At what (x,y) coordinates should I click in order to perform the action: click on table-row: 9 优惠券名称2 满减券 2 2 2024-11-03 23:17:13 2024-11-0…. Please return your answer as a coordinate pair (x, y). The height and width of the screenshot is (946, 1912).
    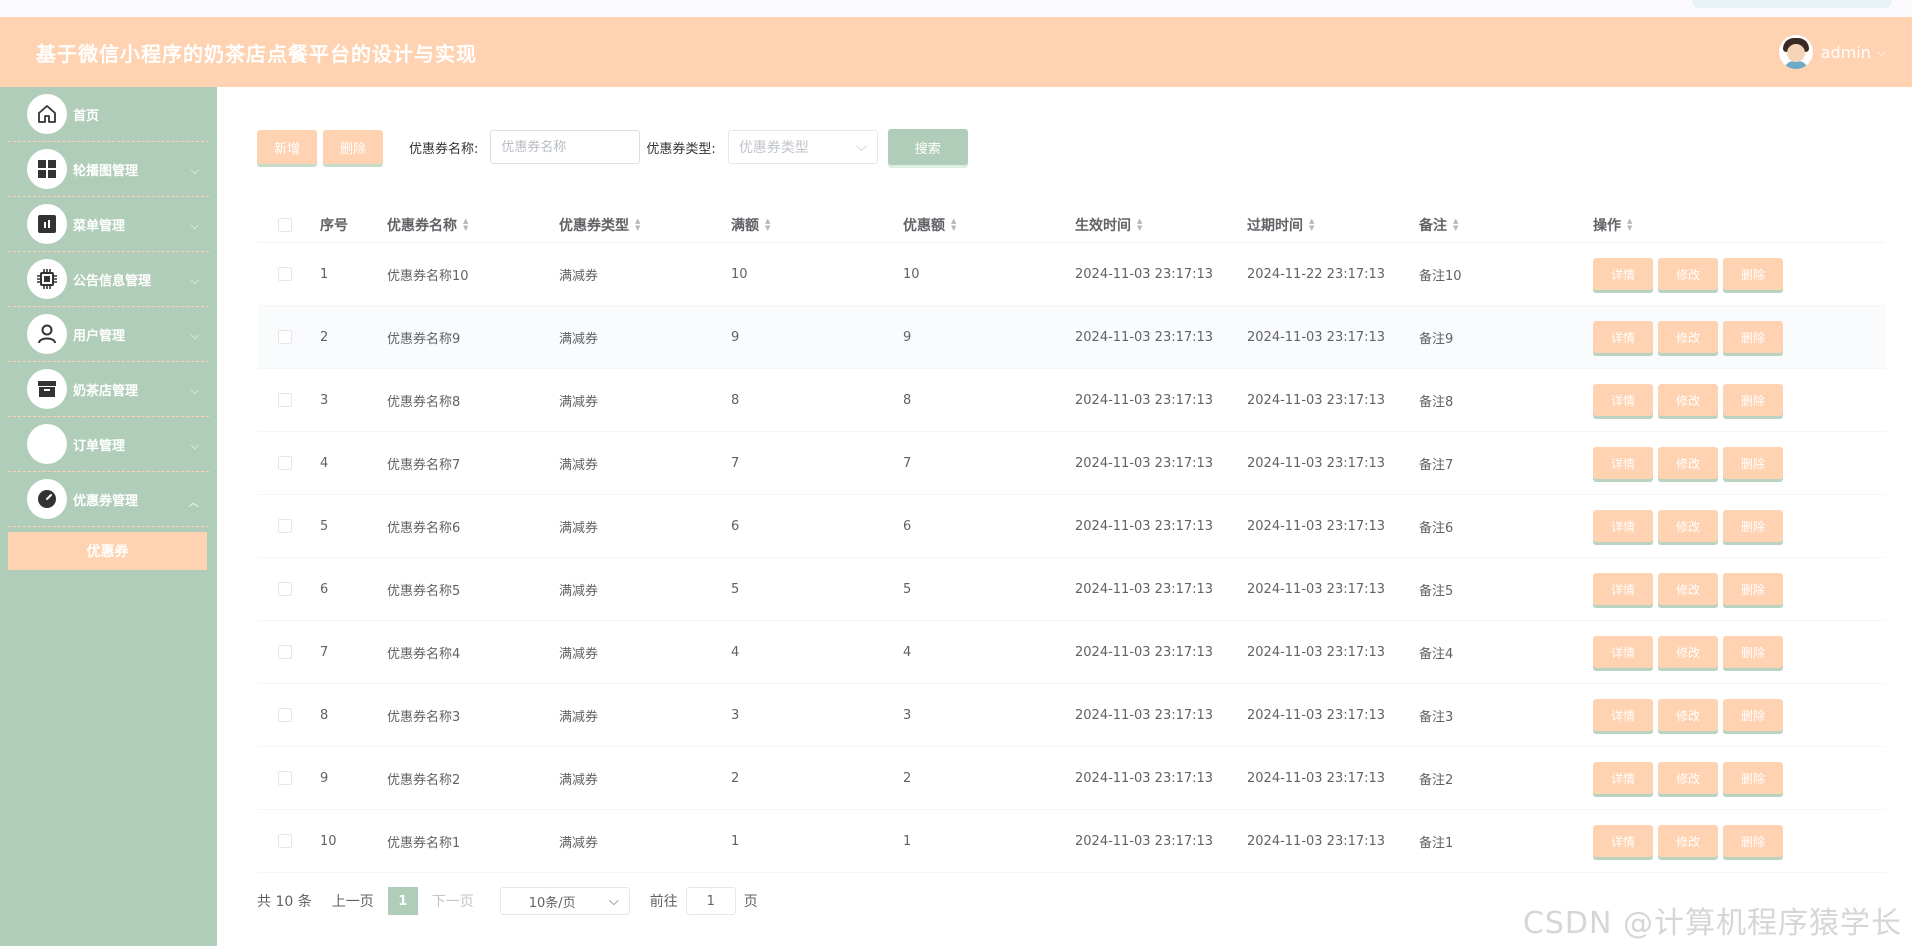
    Looking at the image, I should click on (1071, 778).